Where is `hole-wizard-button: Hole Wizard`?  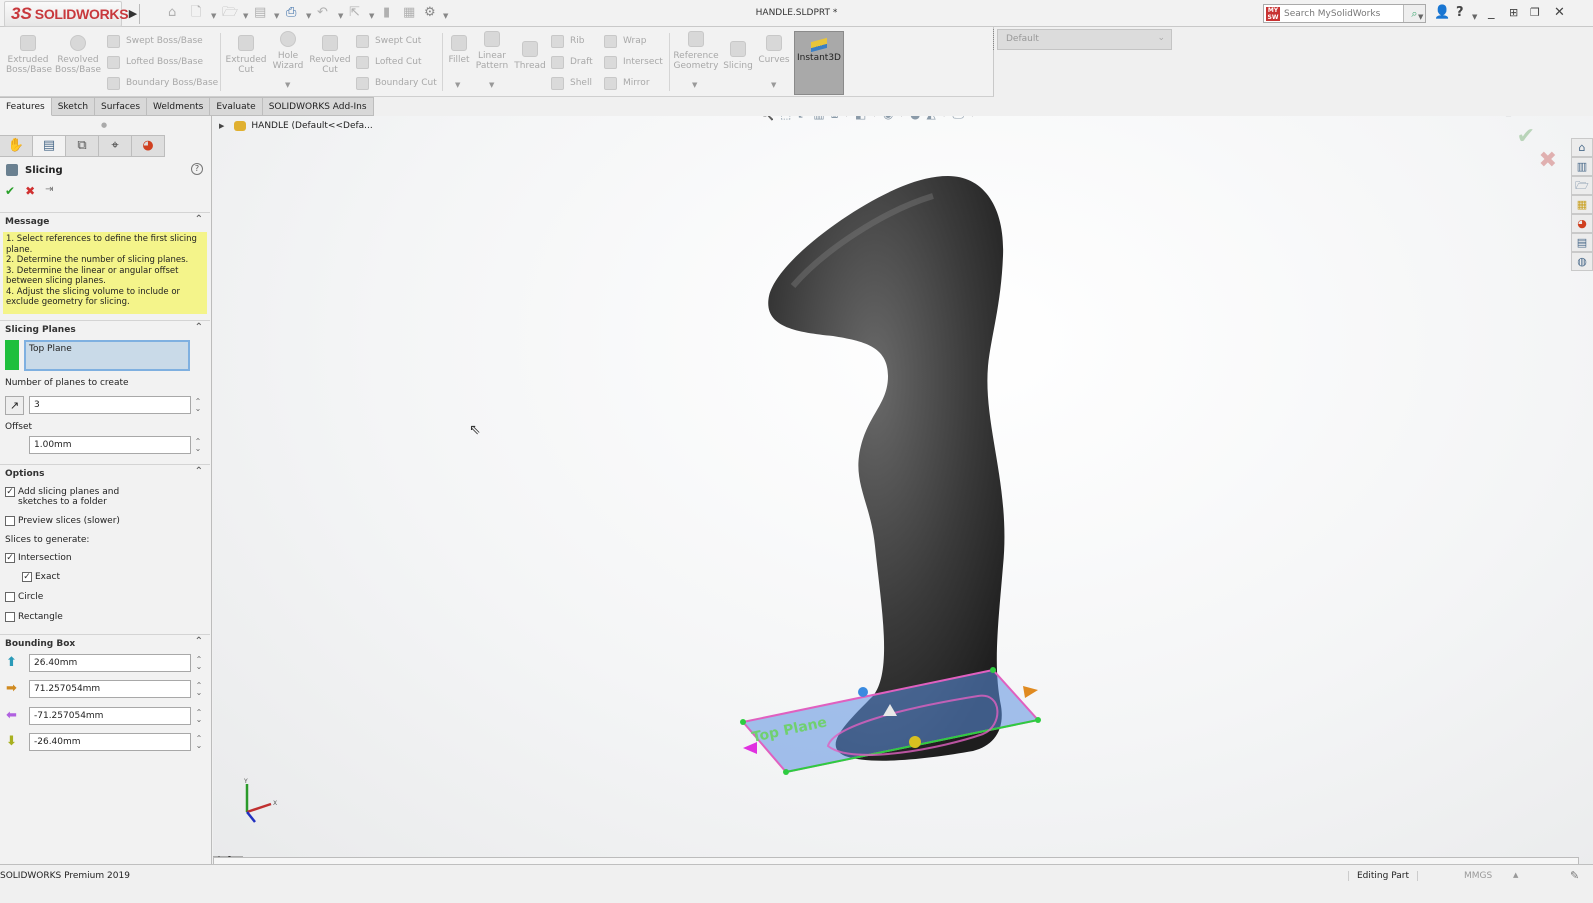
hole-wizard-button: Hole Wizard is located at coordinates (288, 49).